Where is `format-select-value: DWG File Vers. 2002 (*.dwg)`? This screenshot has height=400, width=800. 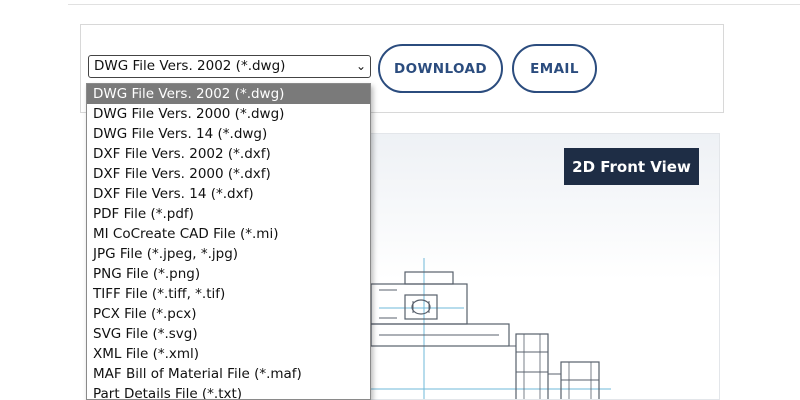 format-select-value: DWG File Vers. 2002 (*.dwg) is located at coordinates (190, 66).